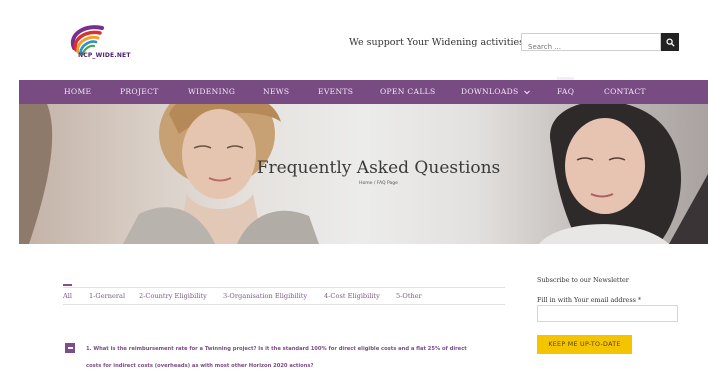  Describe the element at coordinates (352, 296) in the screenshot. I see `tab-cost-eligibility: 4-Cost Eligibility` at that location.